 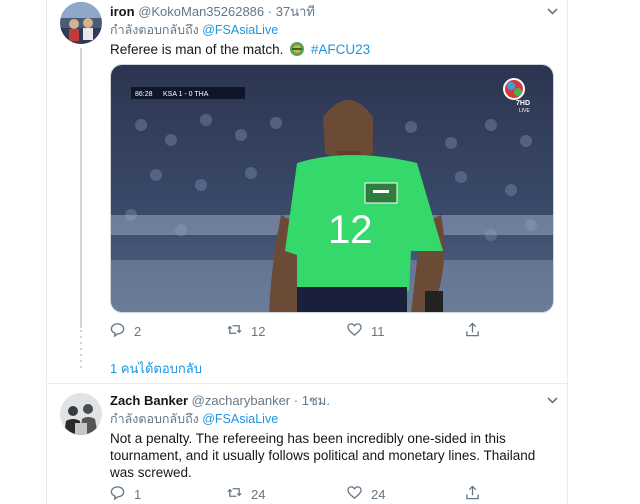 What do you see at coordinates (156, 368) in the screenshot?
I see `show-replies-link: 1 คนได้ตอบกลับ` at bounding box center [156, 368].